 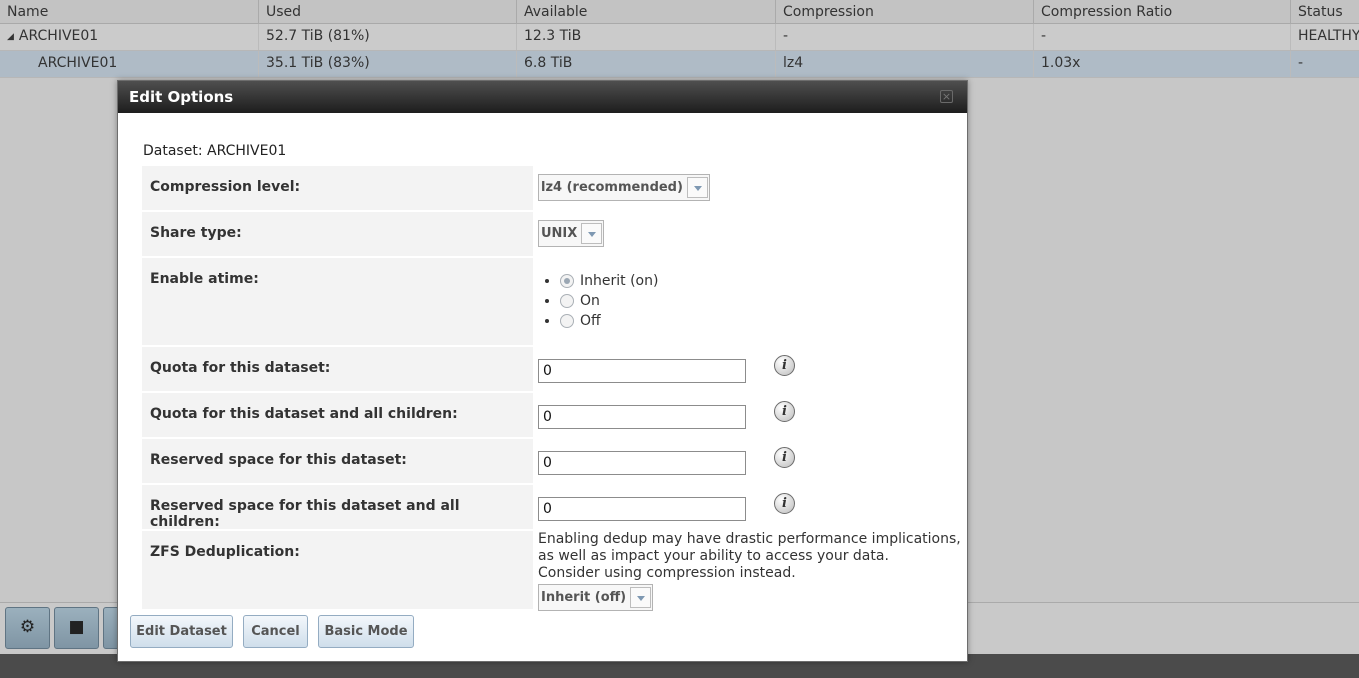 I want to click on add-dataset-button: ■, so click(x=76, y=628).